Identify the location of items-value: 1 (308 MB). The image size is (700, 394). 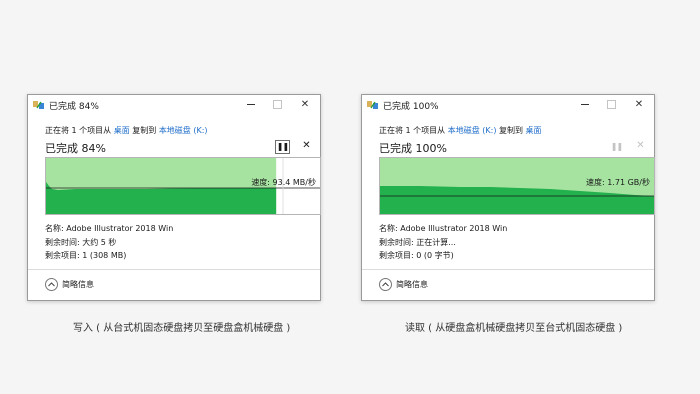
(104, 255).